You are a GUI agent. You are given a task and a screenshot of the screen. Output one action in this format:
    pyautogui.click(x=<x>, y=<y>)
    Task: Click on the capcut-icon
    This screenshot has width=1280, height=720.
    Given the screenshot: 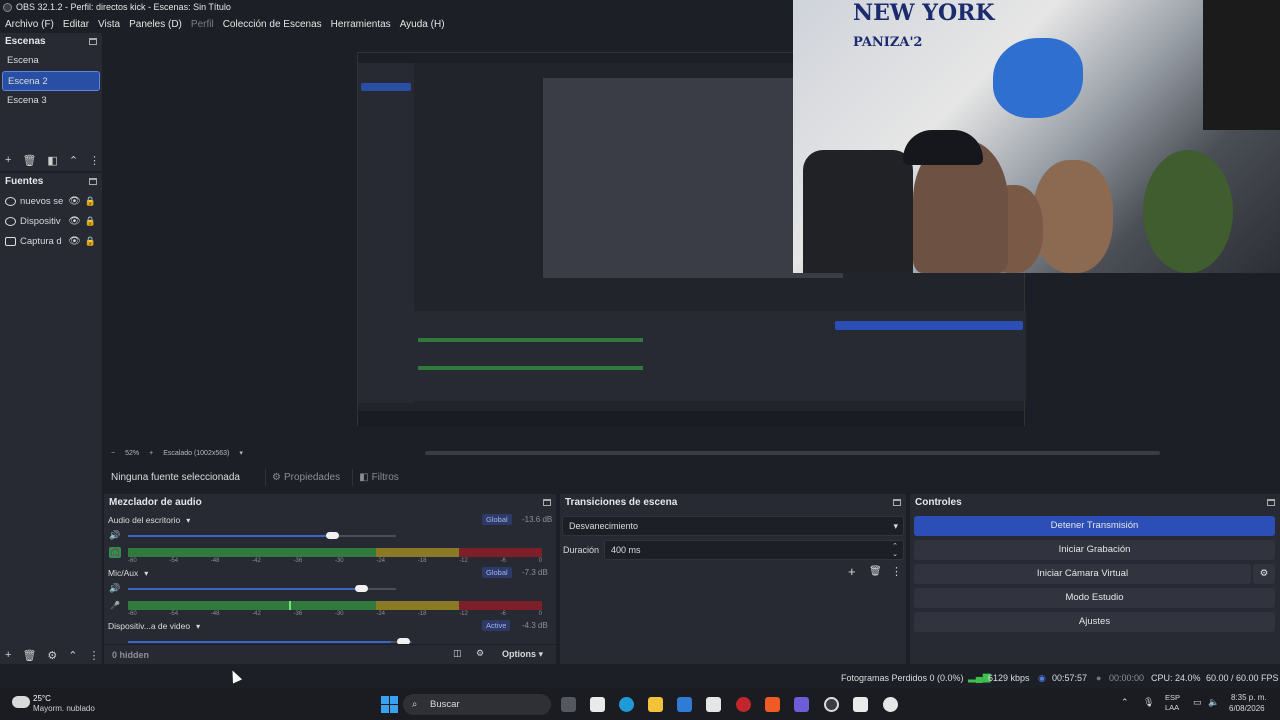 What is the action you would take?
    pyautogui.click(x=860, y=704)
    